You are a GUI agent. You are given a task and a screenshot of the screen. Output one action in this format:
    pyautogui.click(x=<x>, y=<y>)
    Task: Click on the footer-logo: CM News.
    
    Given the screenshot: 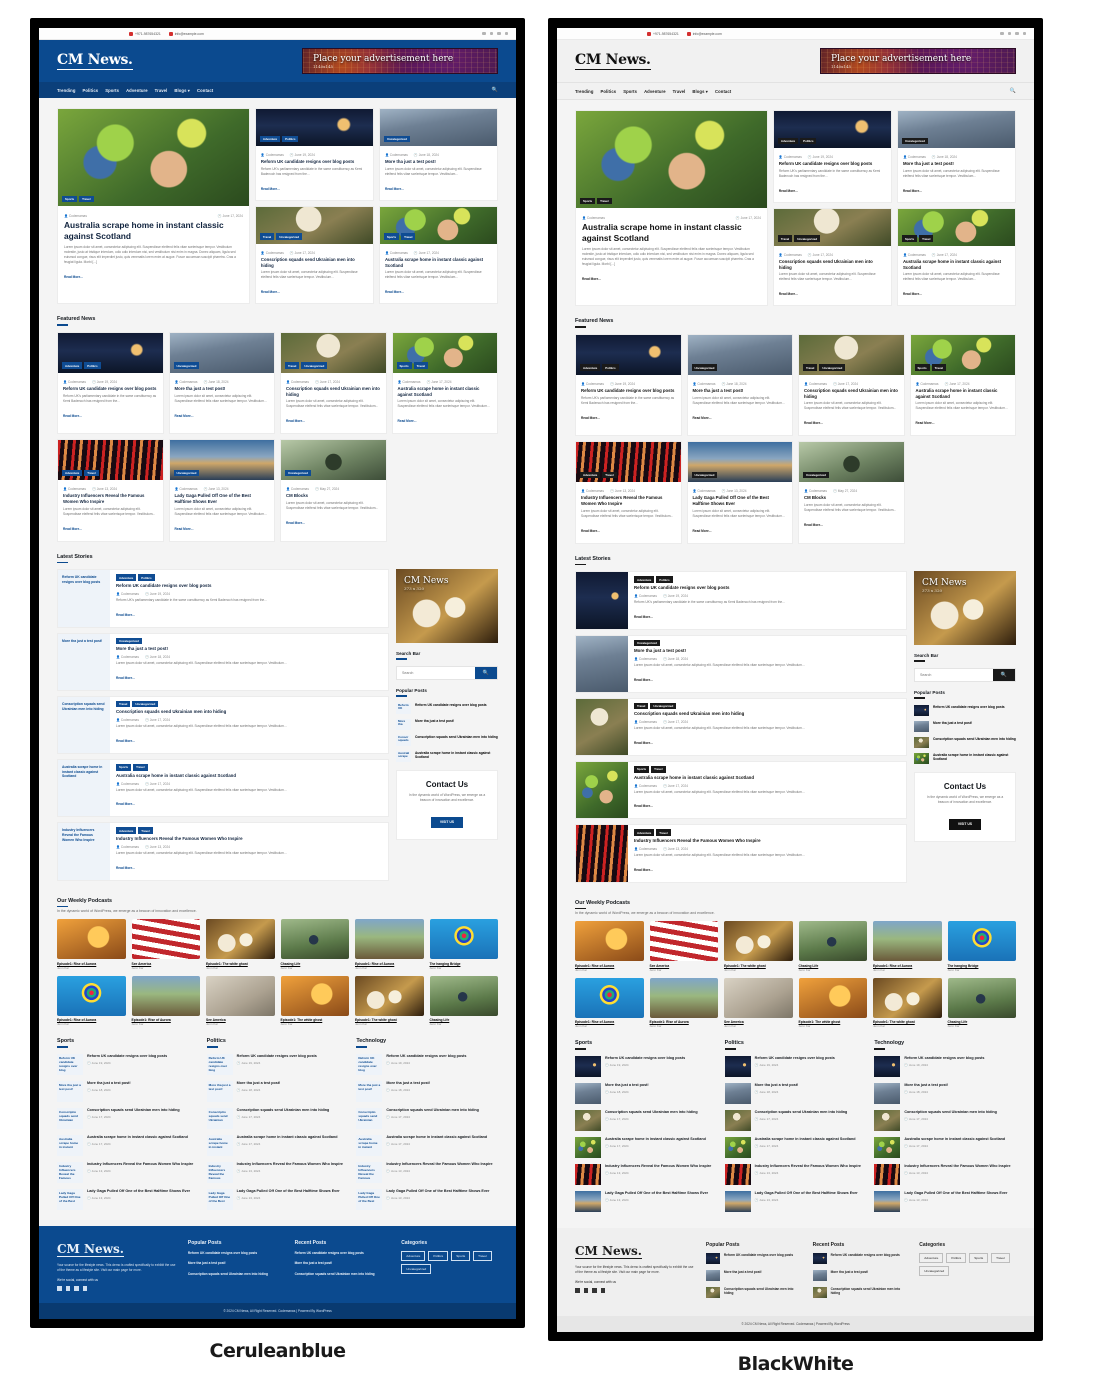 What is the action you would take?
    pyautogui.click(x=608, y=1252)
    